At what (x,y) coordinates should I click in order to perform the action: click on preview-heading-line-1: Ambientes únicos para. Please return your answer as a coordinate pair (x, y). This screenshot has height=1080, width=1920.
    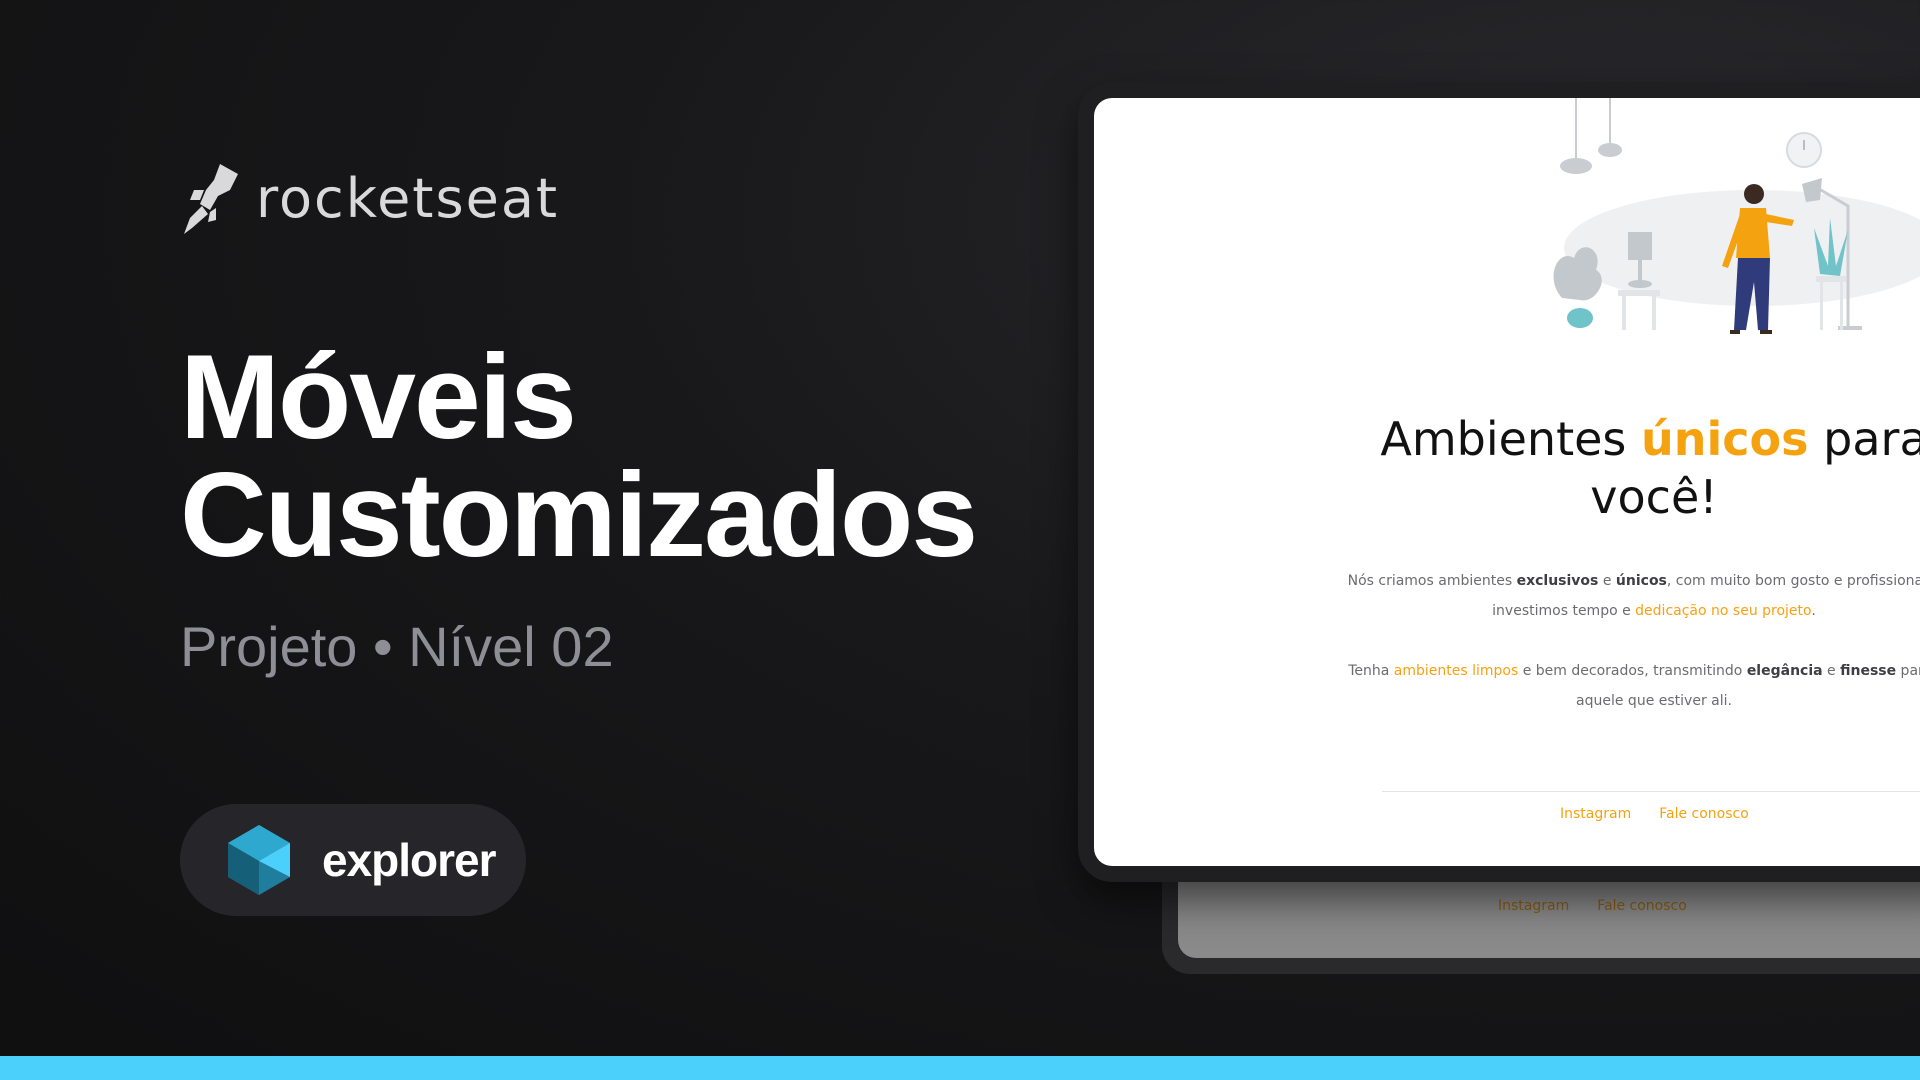
    Looking at the image, I should click on (1507, 439).